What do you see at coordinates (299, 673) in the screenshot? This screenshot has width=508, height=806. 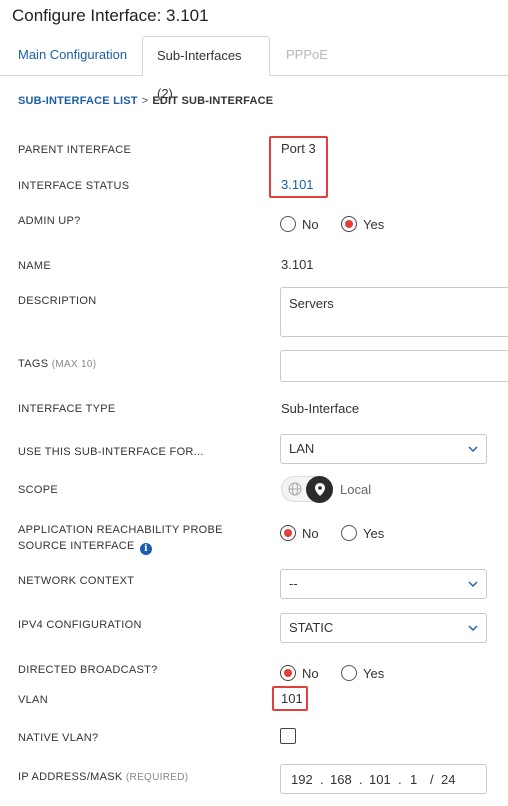 I see `directed-broadcast-radio-no: No` at bounding box center [299, 673].